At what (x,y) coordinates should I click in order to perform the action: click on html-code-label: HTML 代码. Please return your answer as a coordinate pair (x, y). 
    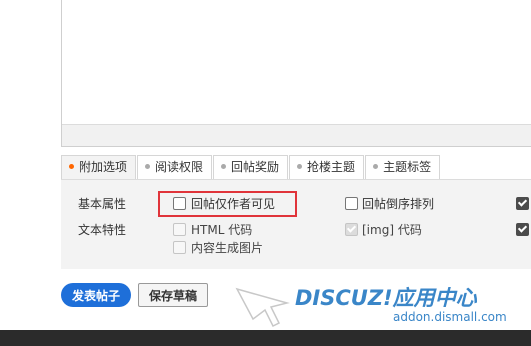
    Looking at the image, I should click on (221, 229).